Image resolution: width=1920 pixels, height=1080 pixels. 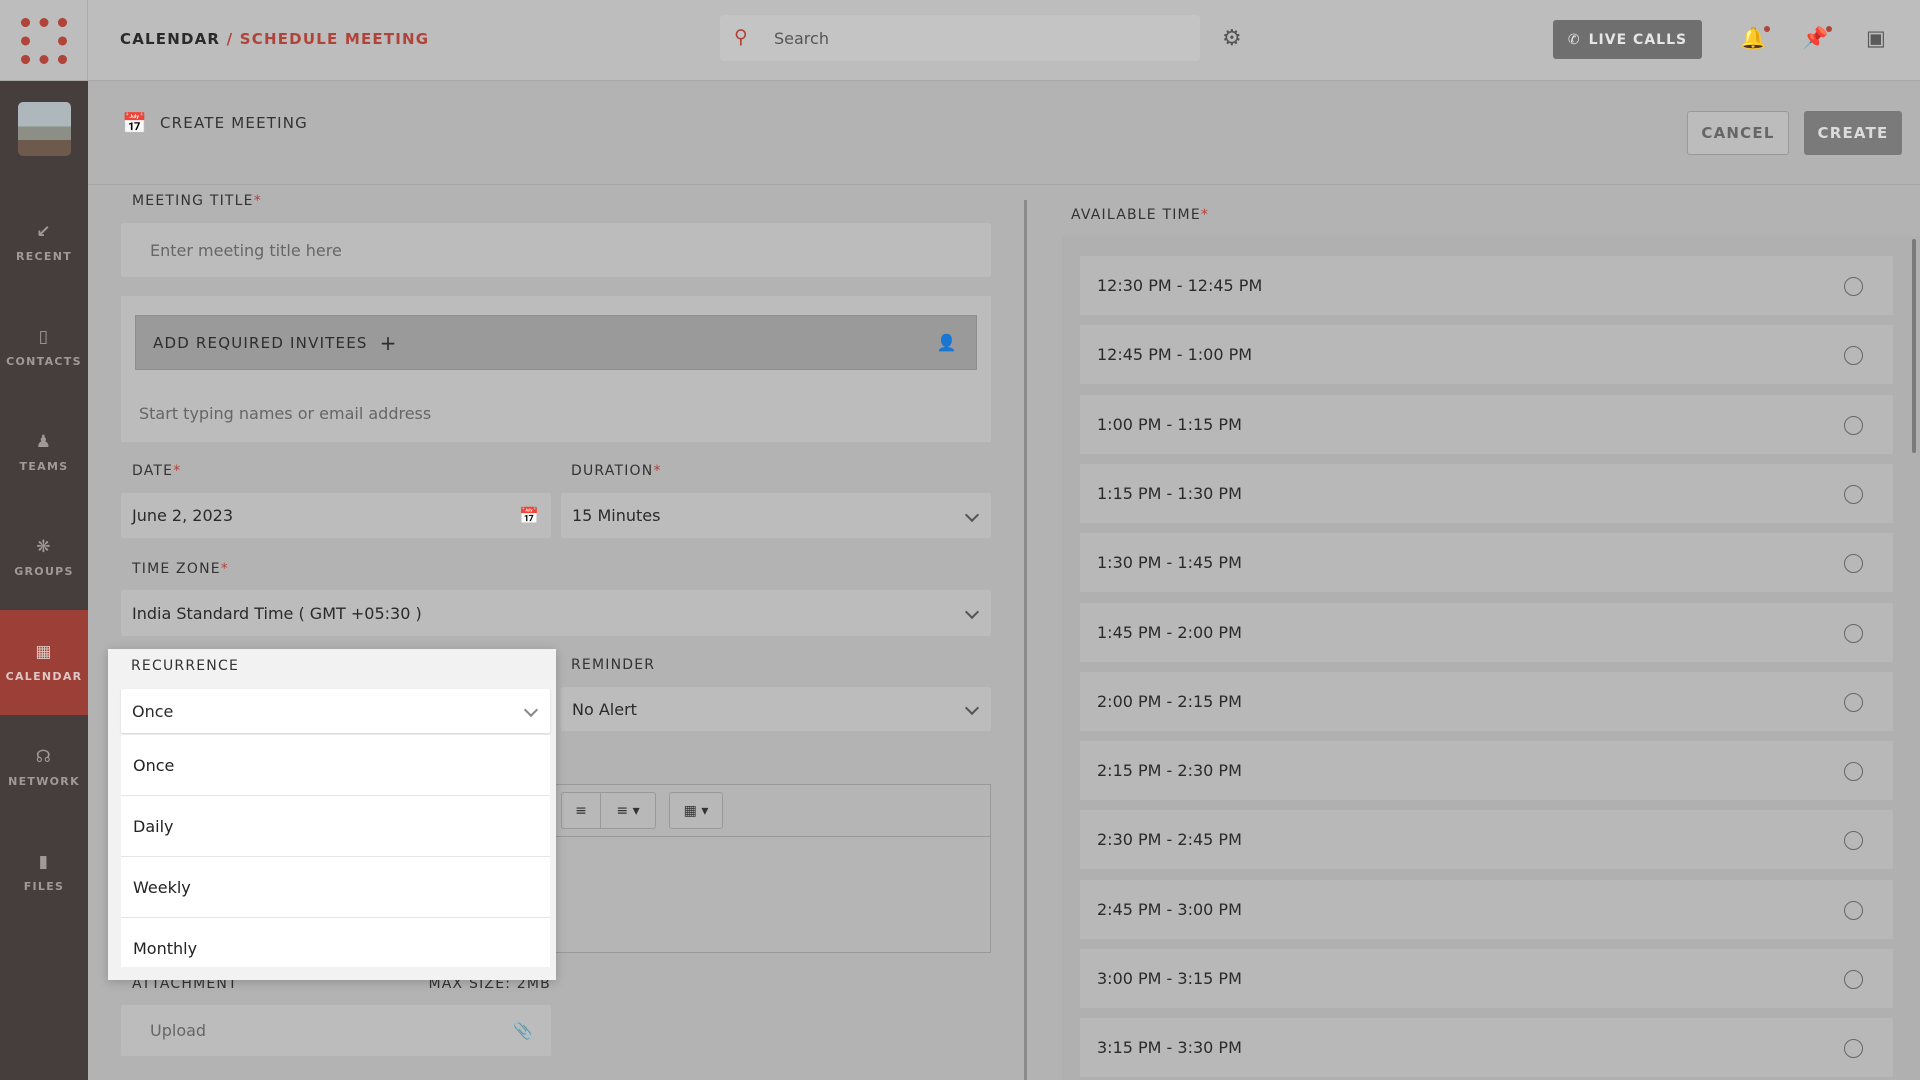 I want to click on time-slot-label: 1:00 PM - 1:15 PM, so click(x=1169, y=424).